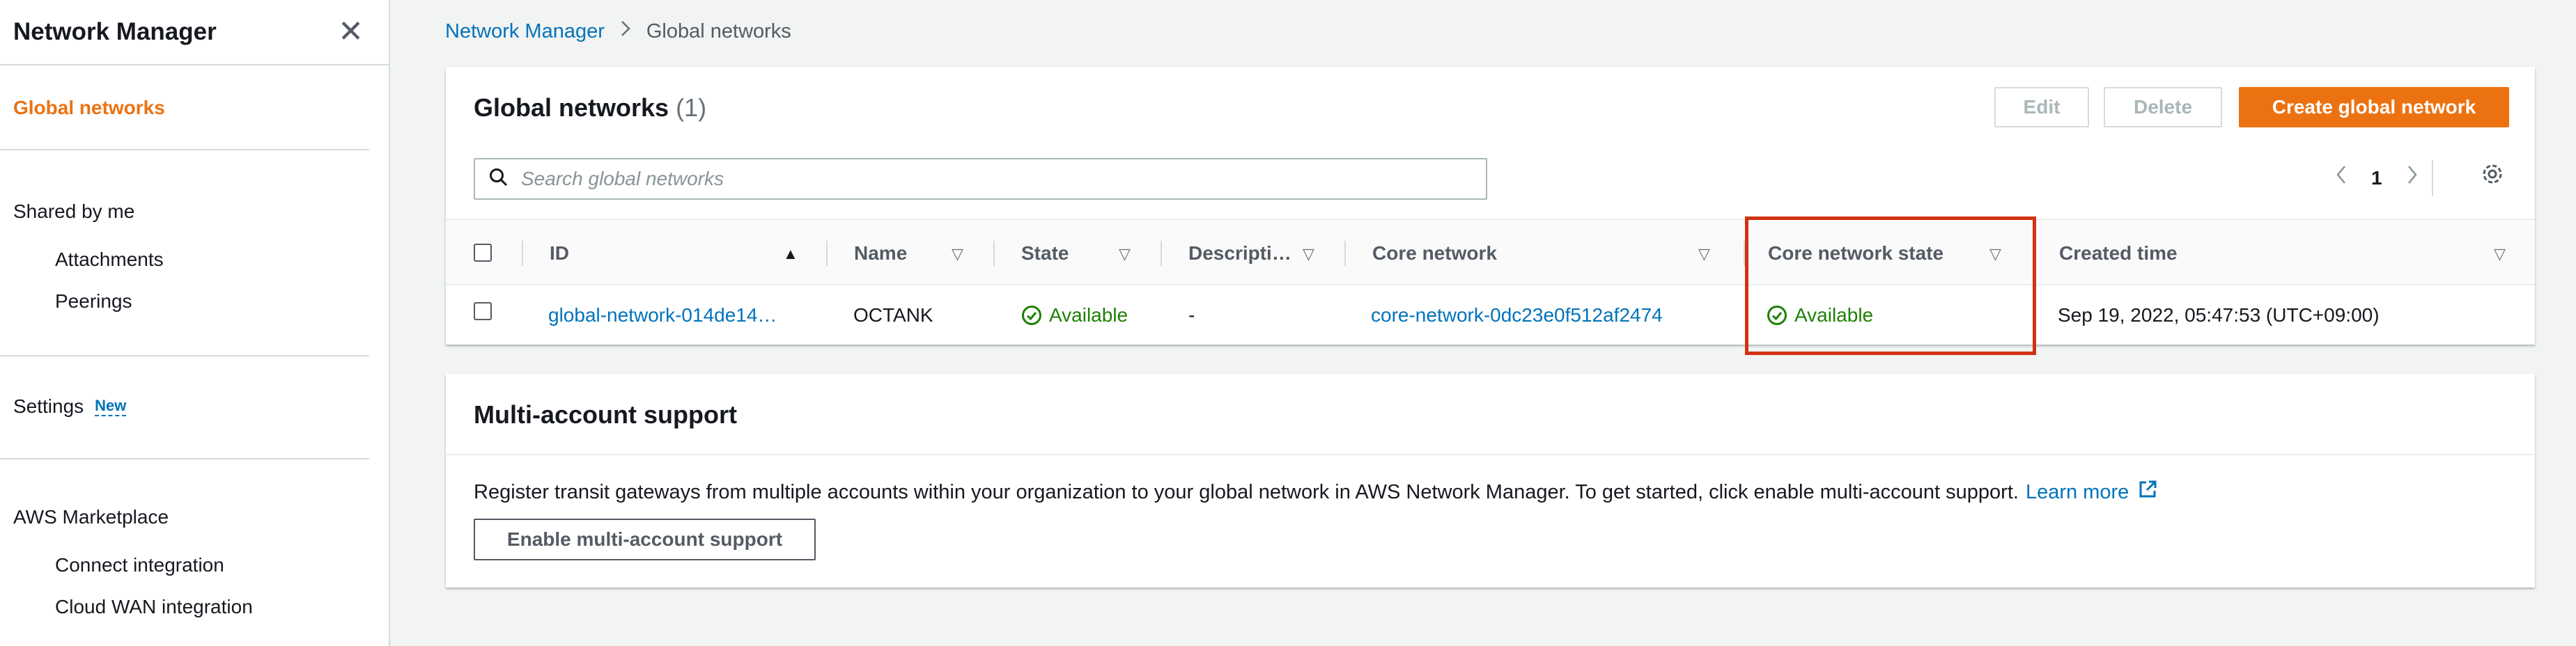 The width and height of the screenshot is (2576, 646). Describe the element at coordinates (2341, 177) in the screenshot. I see `chevron-left-icon` at that location.